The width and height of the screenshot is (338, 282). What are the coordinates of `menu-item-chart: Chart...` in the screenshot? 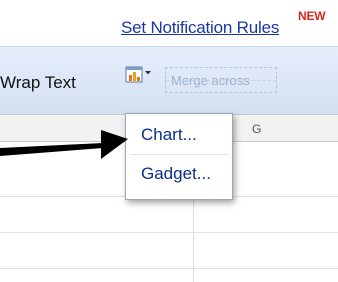 It's located at (178, 135).